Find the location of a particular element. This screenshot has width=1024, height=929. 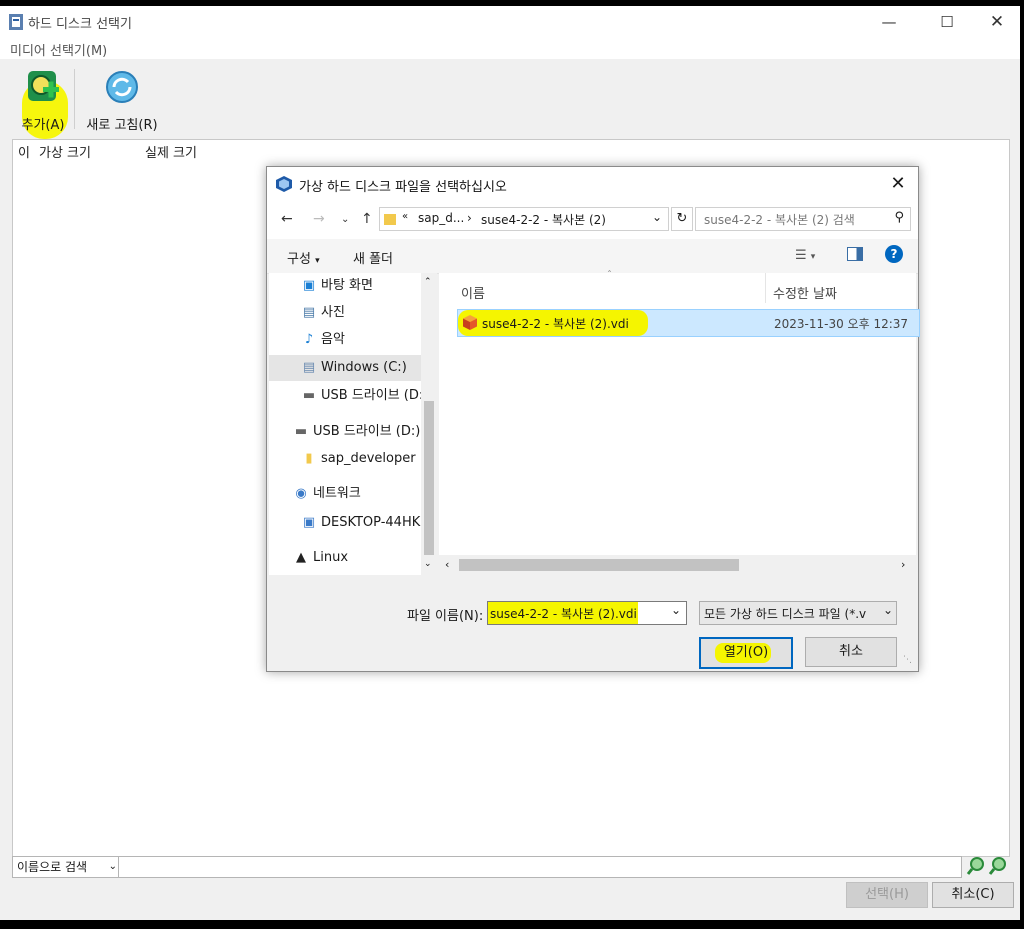

nav-item-label: 네트워크 is located at coordinates (337, 493).